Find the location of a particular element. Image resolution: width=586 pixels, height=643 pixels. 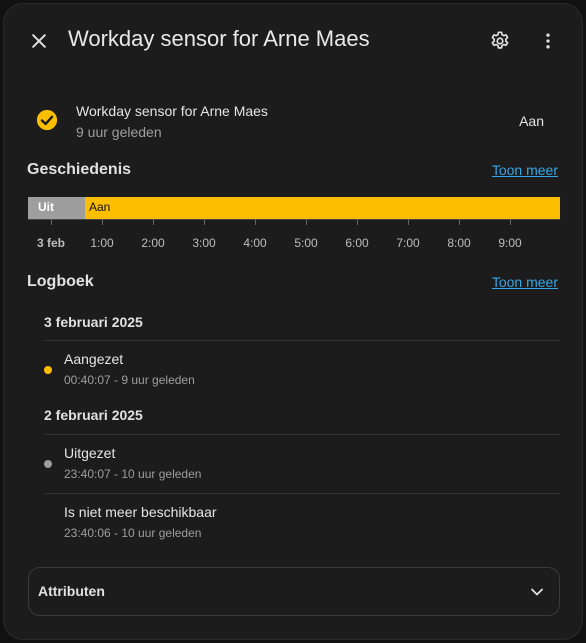

axis-tick-label: 4:00 is located at coordinates (255, 243).